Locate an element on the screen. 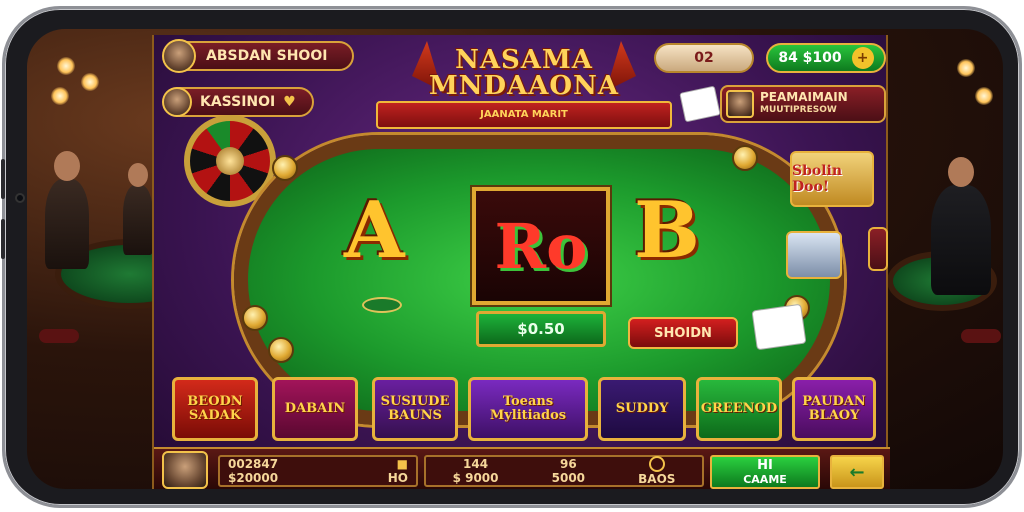 The width and height of the screenshot is (1024, 512). slot-symbol-right: B is located at coordinates (667, 230).